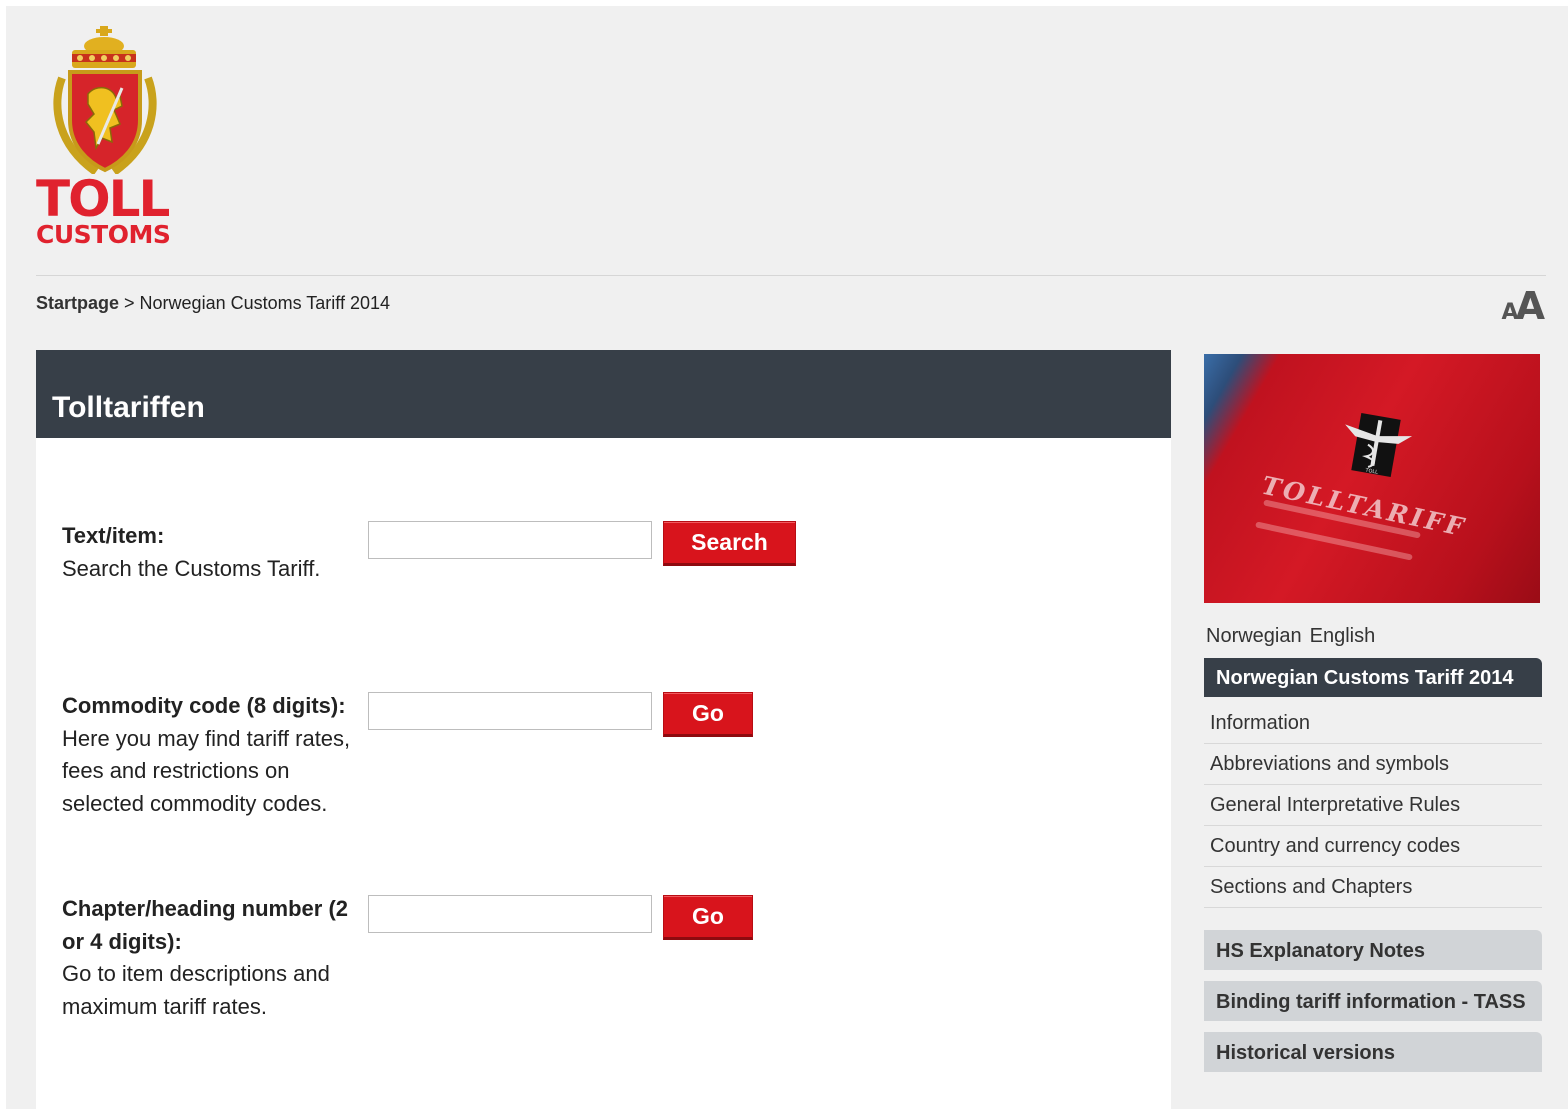 Image resolution: width=1568 pixels, height=1109 pixels. Describe the element at coordinates (103, 234) in the screenshot. I see `logo-text-customs: CUSTOMS` at that location.